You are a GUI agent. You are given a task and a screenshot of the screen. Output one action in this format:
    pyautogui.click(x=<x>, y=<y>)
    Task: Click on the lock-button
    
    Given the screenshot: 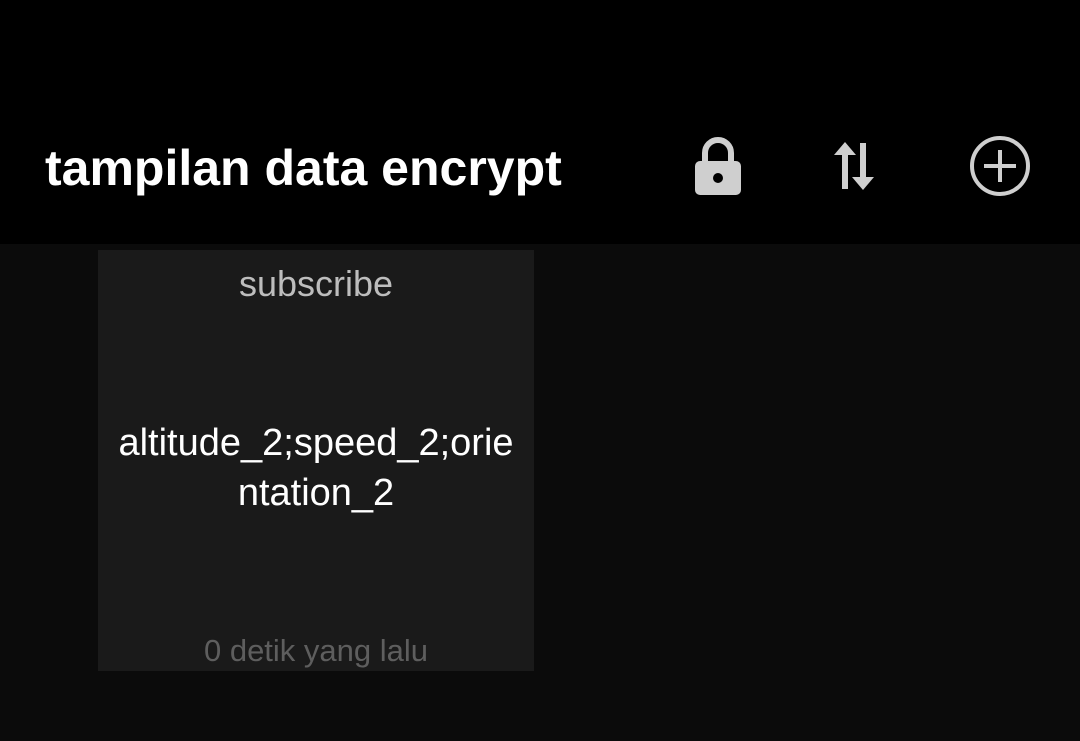 What is the action you would take?
    pyautogui.click(x=718, y=166)
    